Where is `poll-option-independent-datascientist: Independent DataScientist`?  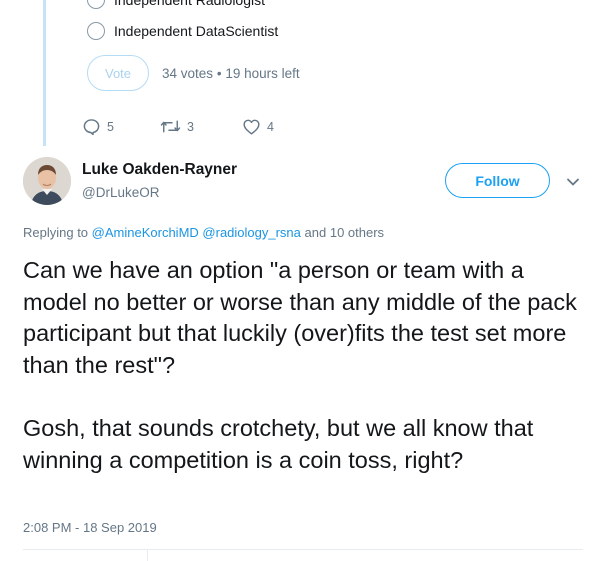 poll-option-independent-datascientist: Independent DataScientist is located at coordinates (182, 31).